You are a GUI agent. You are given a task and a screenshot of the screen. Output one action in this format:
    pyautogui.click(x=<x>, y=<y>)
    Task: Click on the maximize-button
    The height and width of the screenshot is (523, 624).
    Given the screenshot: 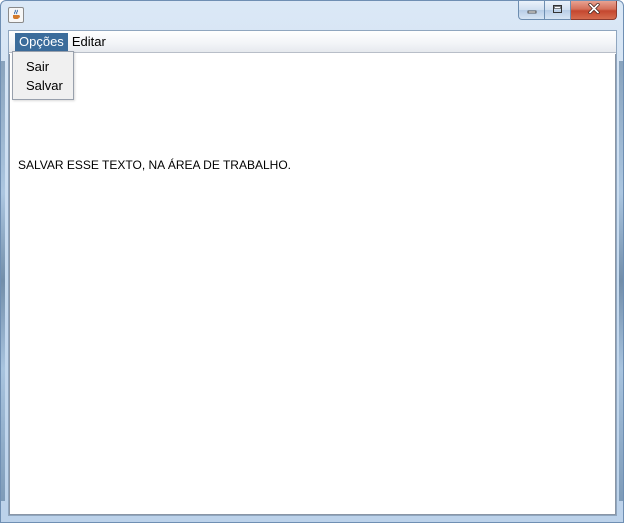 What is the action you would take?
    pyautogui.click(x=558, y=10)
    